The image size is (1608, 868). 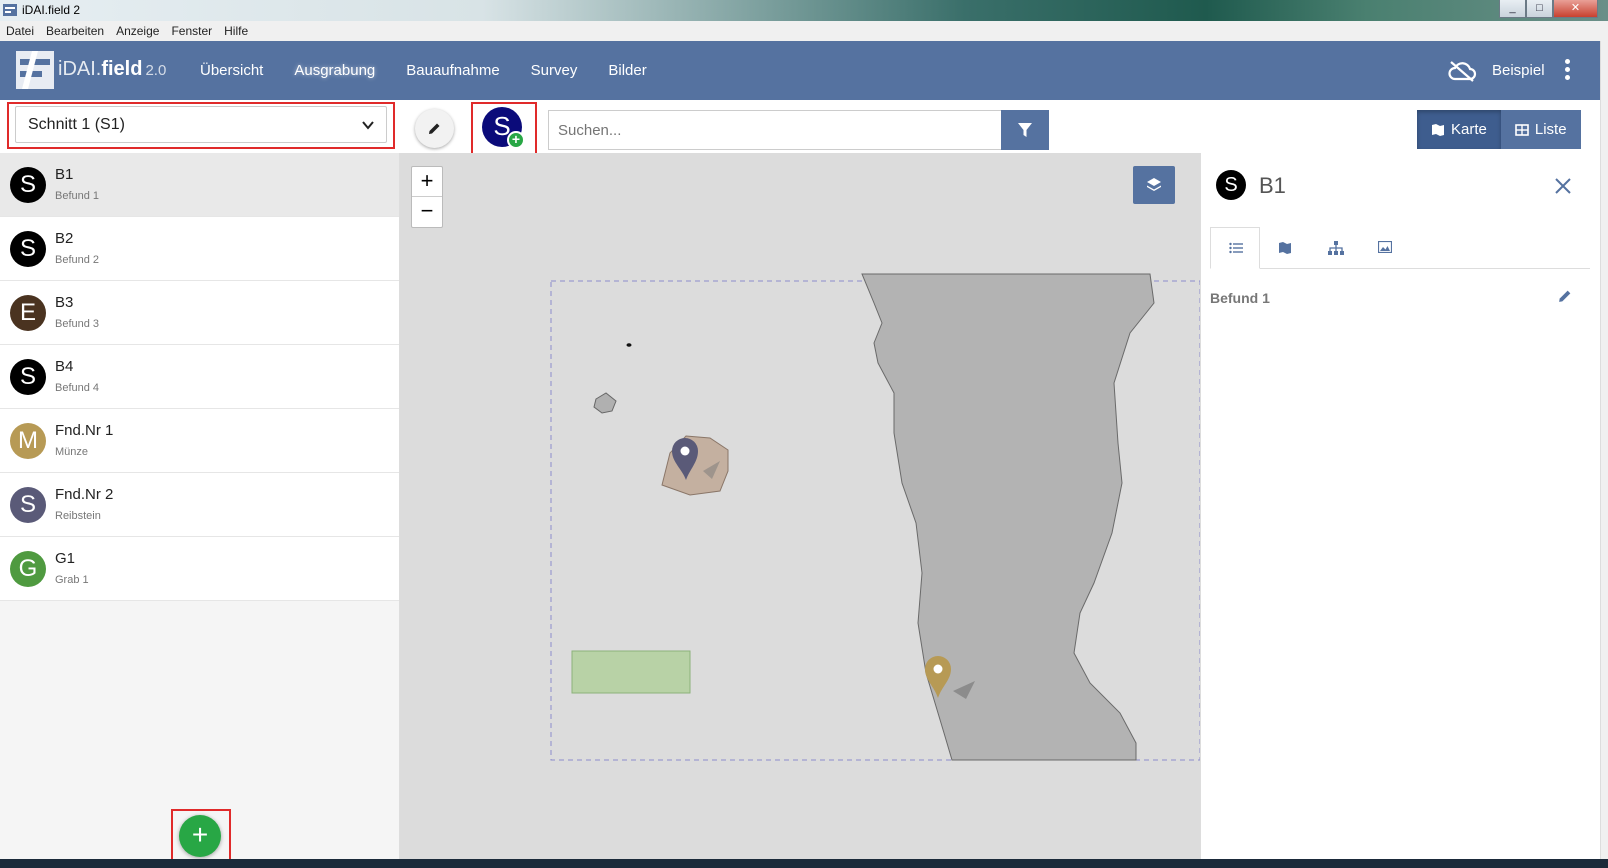 What do you see at coordinates (20, 31) in the screenshot?
I see `menu-datei: Datei` at bounding box center [20, 31].